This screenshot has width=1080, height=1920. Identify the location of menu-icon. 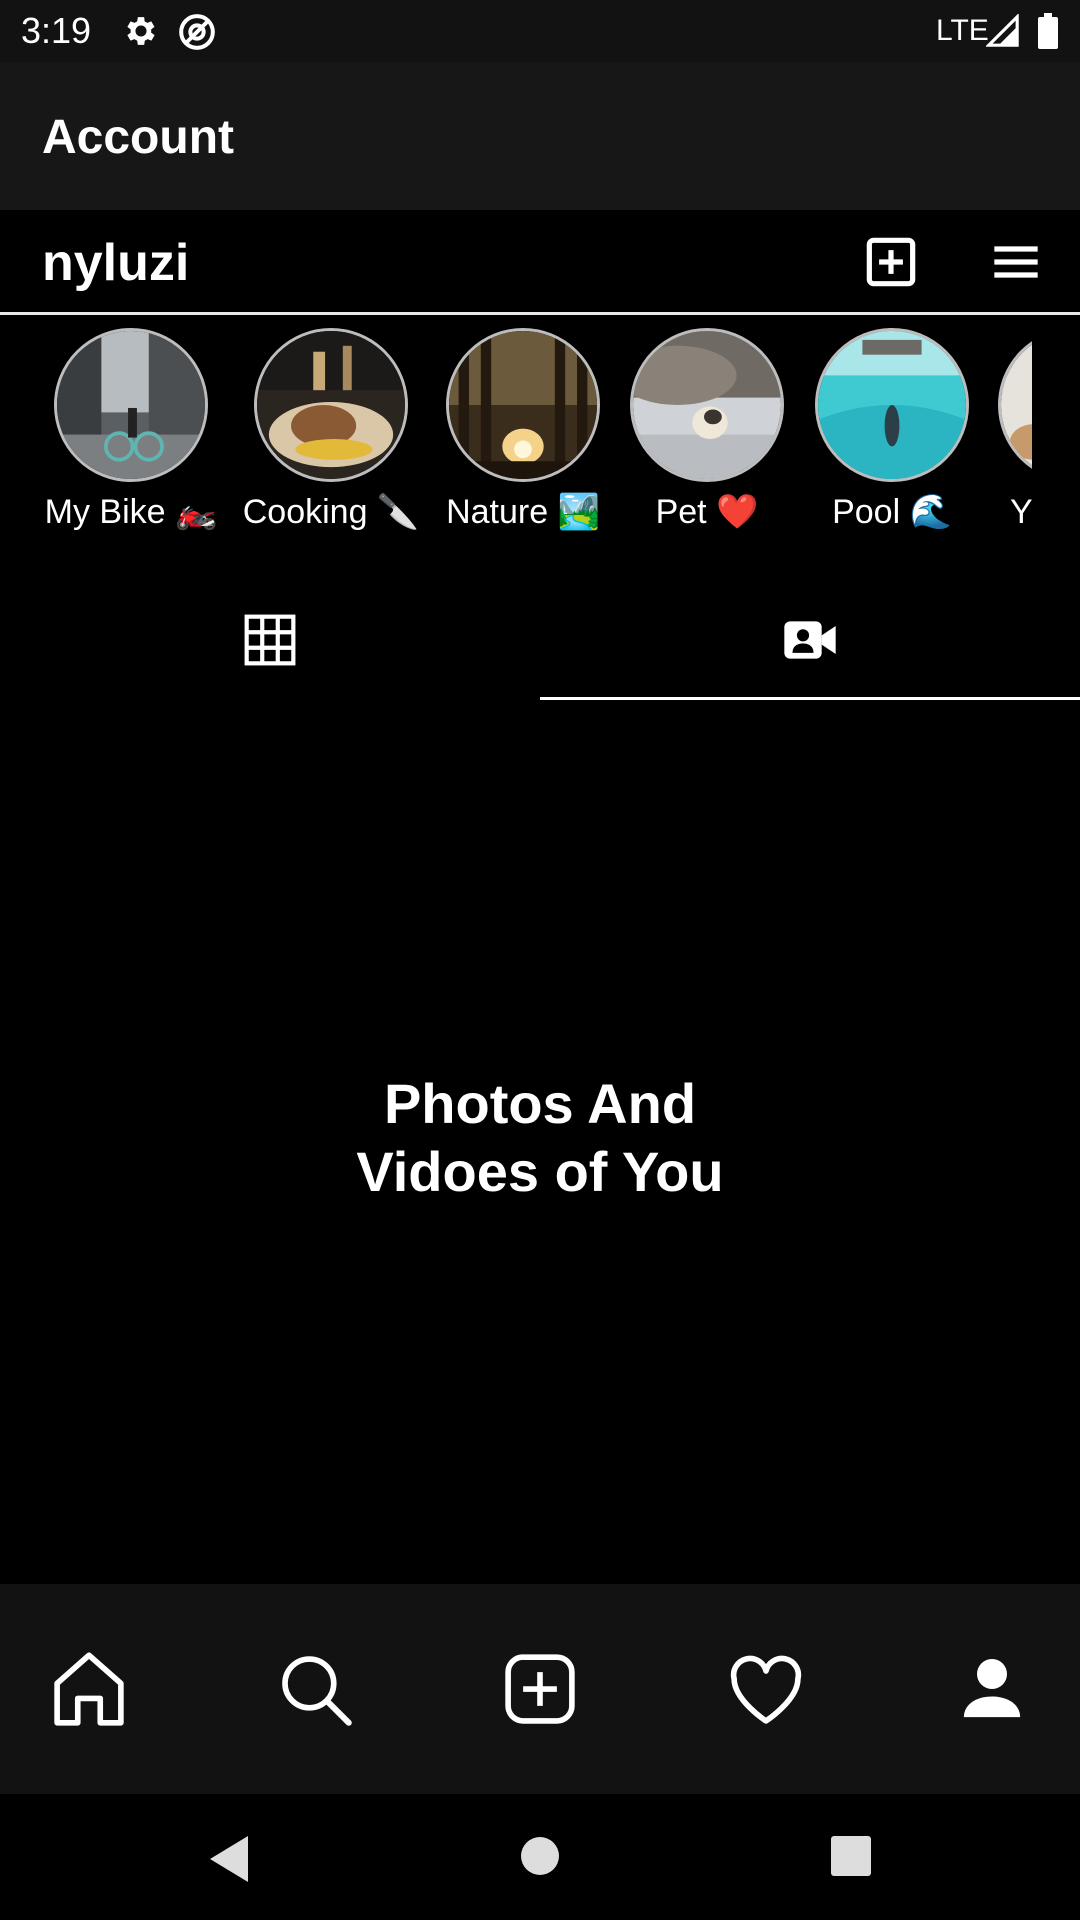
(1016, 262).